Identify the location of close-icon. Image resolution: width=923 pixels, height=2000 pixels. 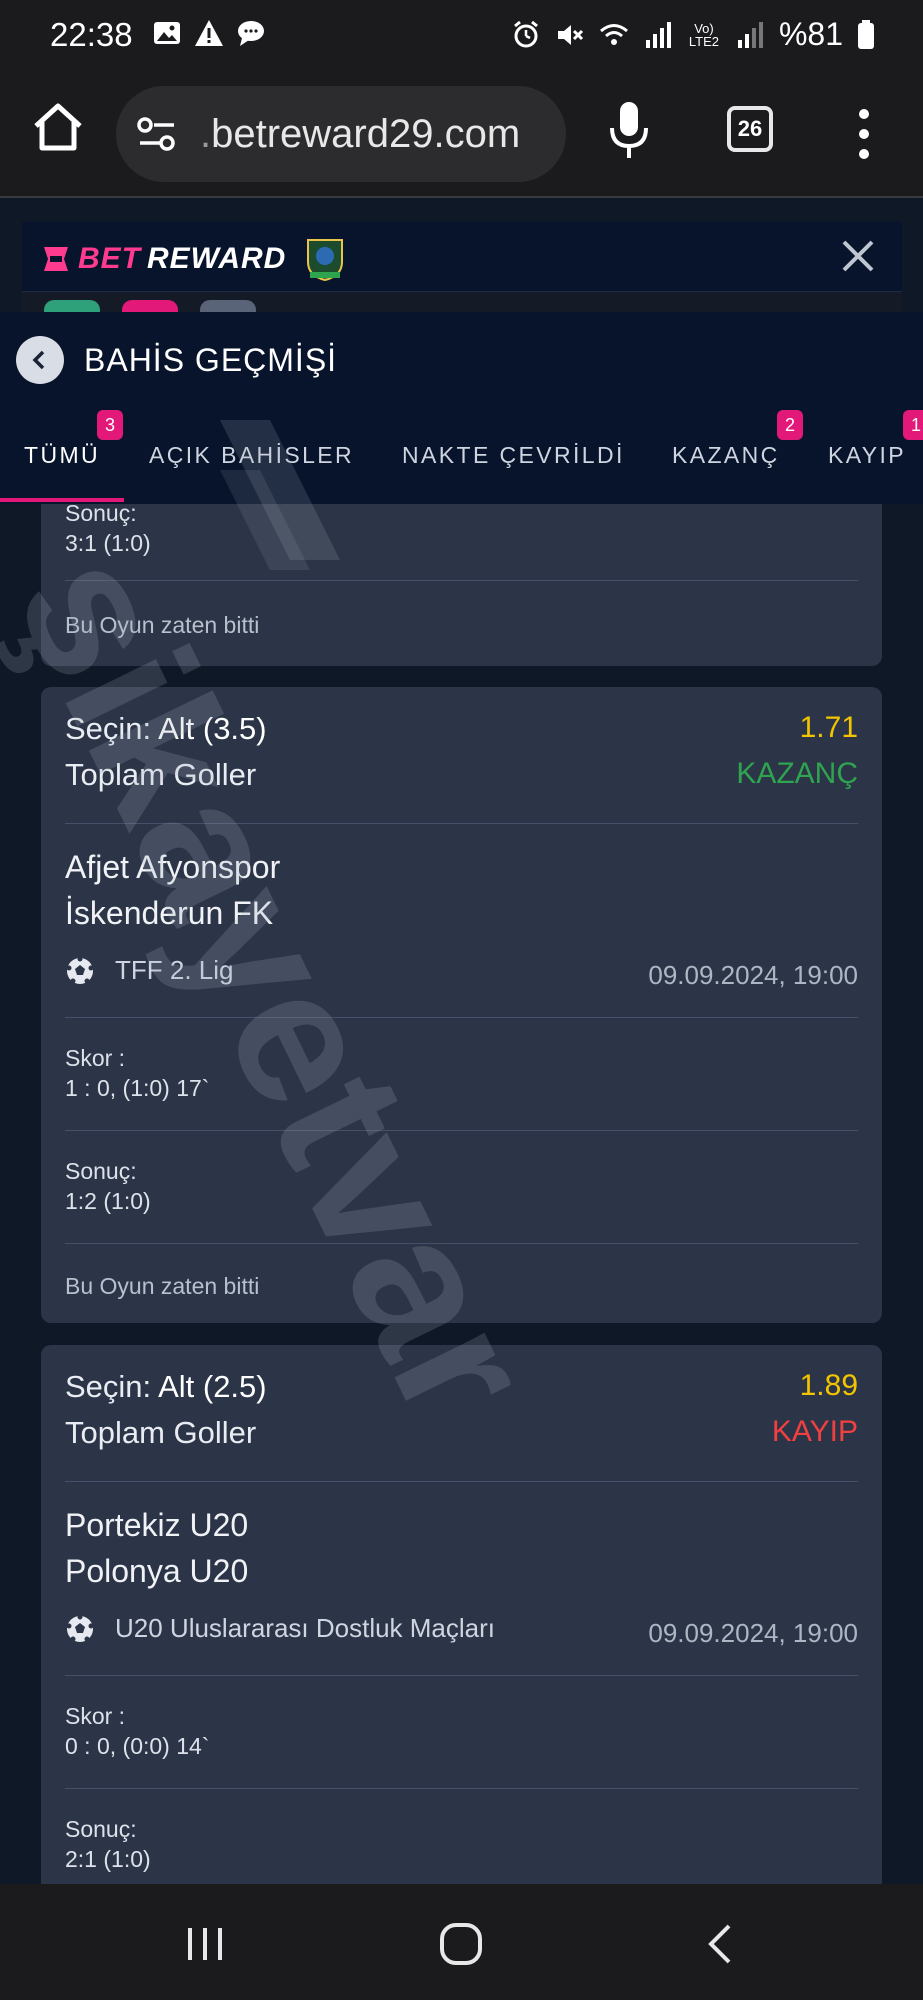
(858, 256).